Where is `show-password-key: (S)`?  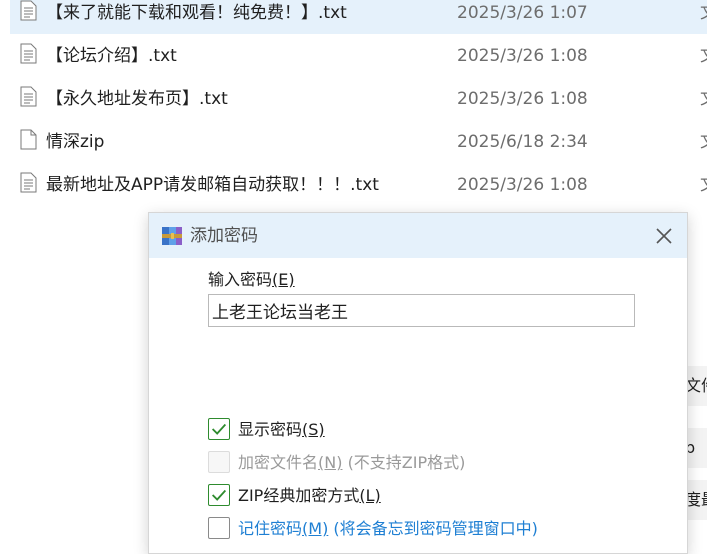
show-password-key: (S) is located at coordinates (313, 429).